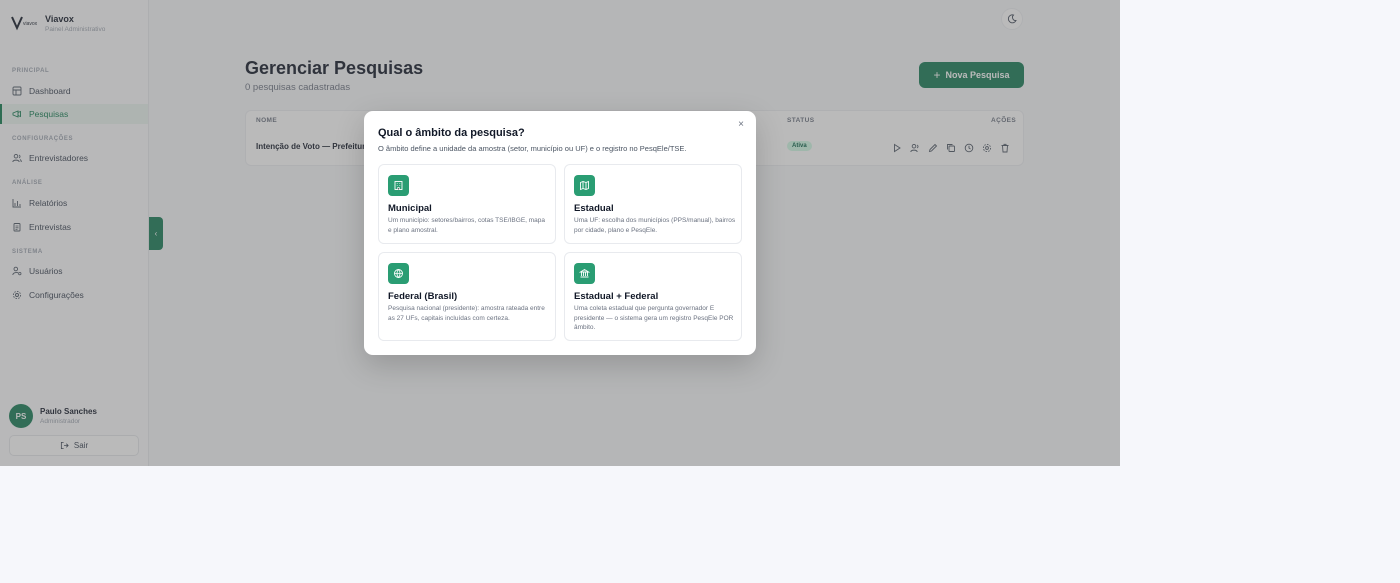 Image resolution: width=1400 pixels, height=583 pixels. I want to click on globe-icon, so click(398, 273).